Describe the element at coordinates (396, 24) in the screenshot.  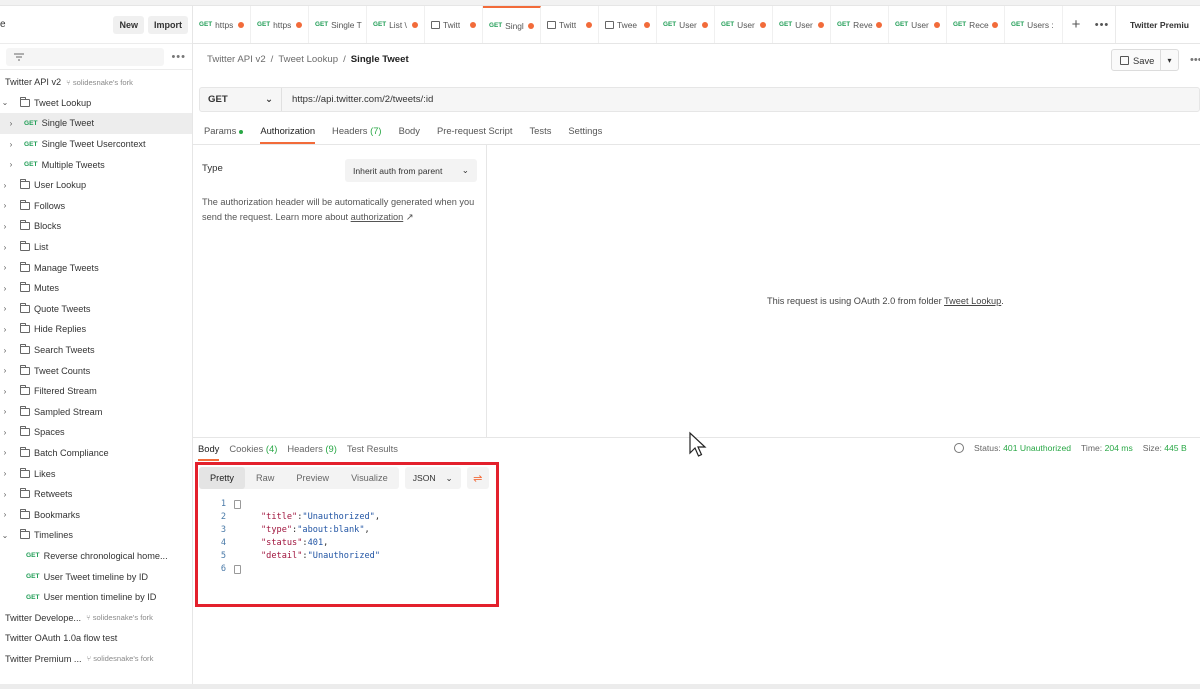
I see `request-tab: GET List \` at that location.